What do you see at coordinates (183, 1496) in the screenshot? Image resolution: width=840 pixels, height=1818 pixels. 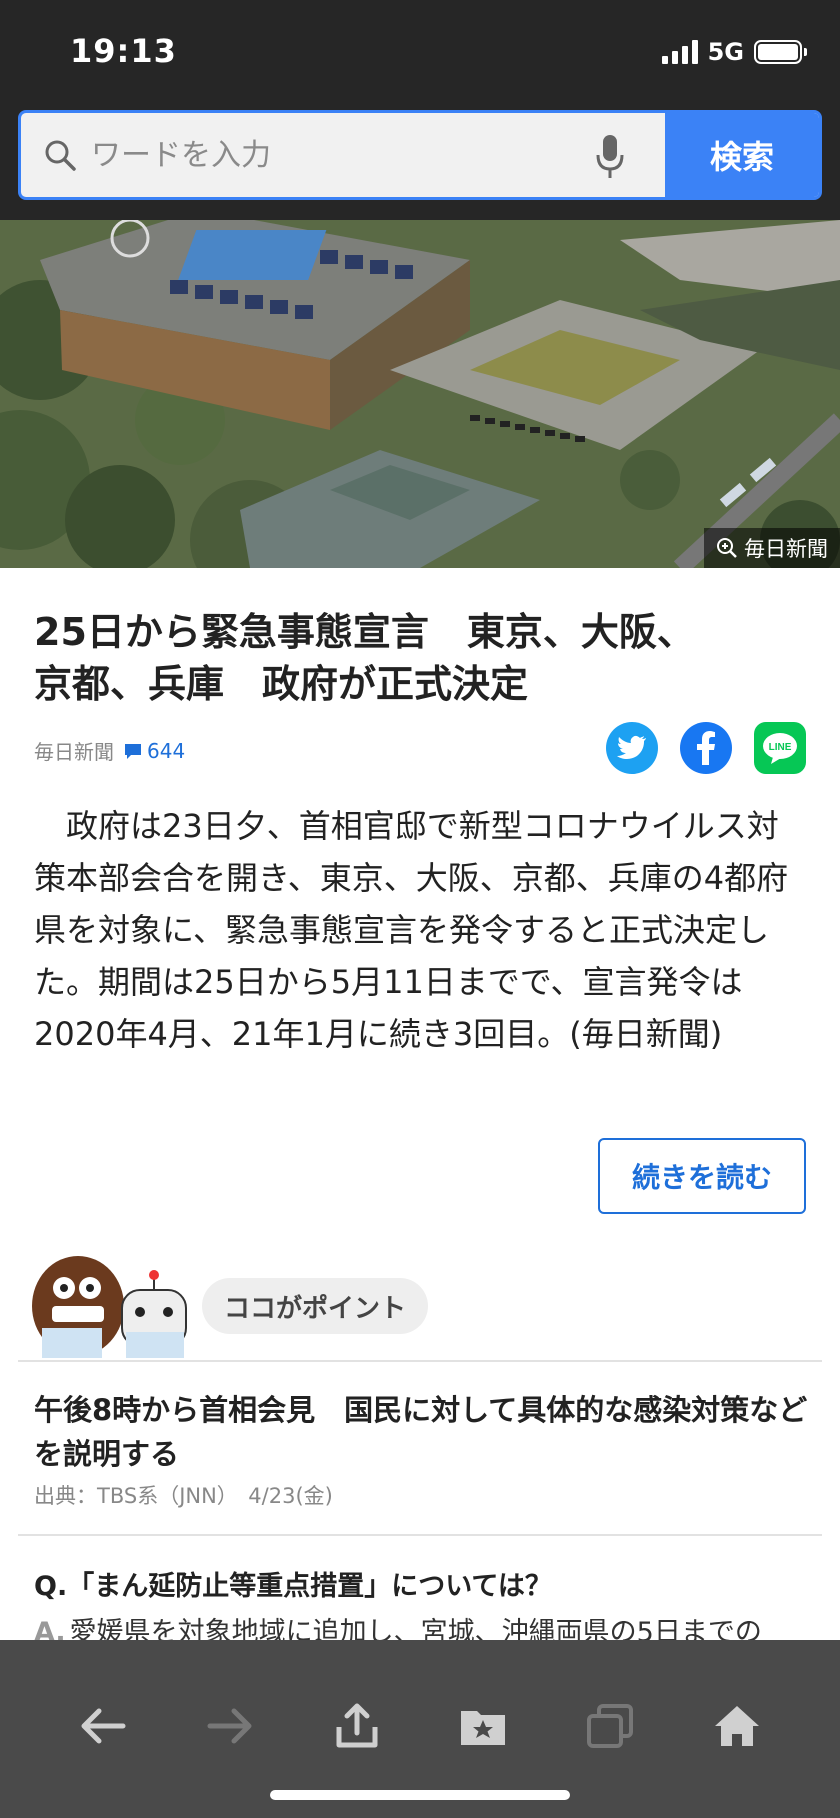 I see `point-source: 出典：TBS系（JNN） 4/23(金)` at bounding box center [183, 1496].